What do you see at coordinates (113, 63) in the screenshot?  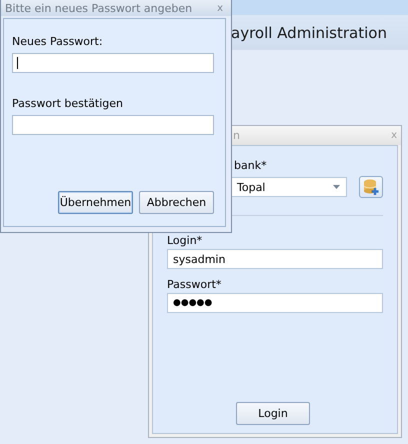 I see `new-password-field` at bounding box center [113, 63].